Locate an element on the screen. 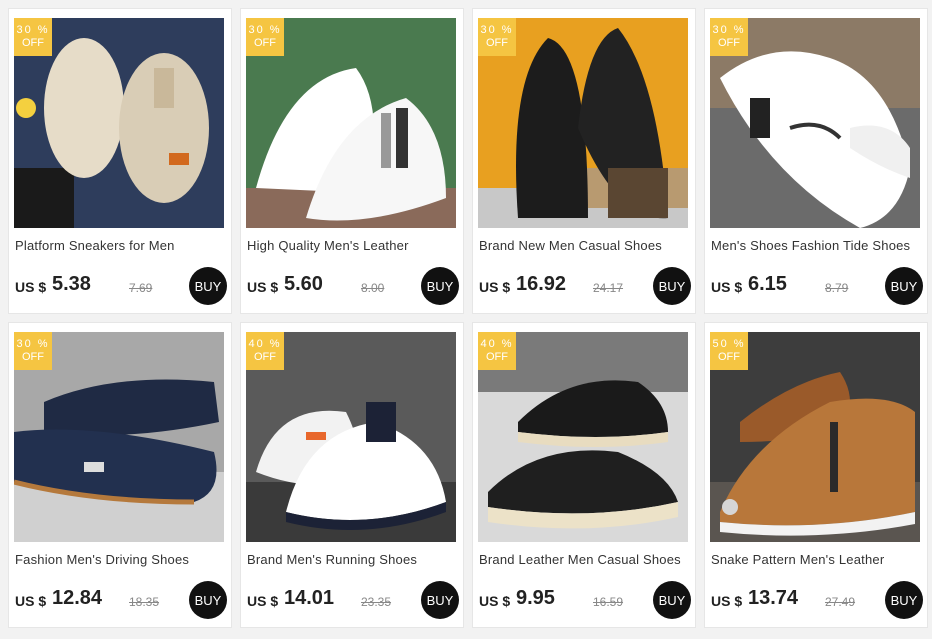  discount-badge: 50 % OFF is located at coordinates (729, 351).